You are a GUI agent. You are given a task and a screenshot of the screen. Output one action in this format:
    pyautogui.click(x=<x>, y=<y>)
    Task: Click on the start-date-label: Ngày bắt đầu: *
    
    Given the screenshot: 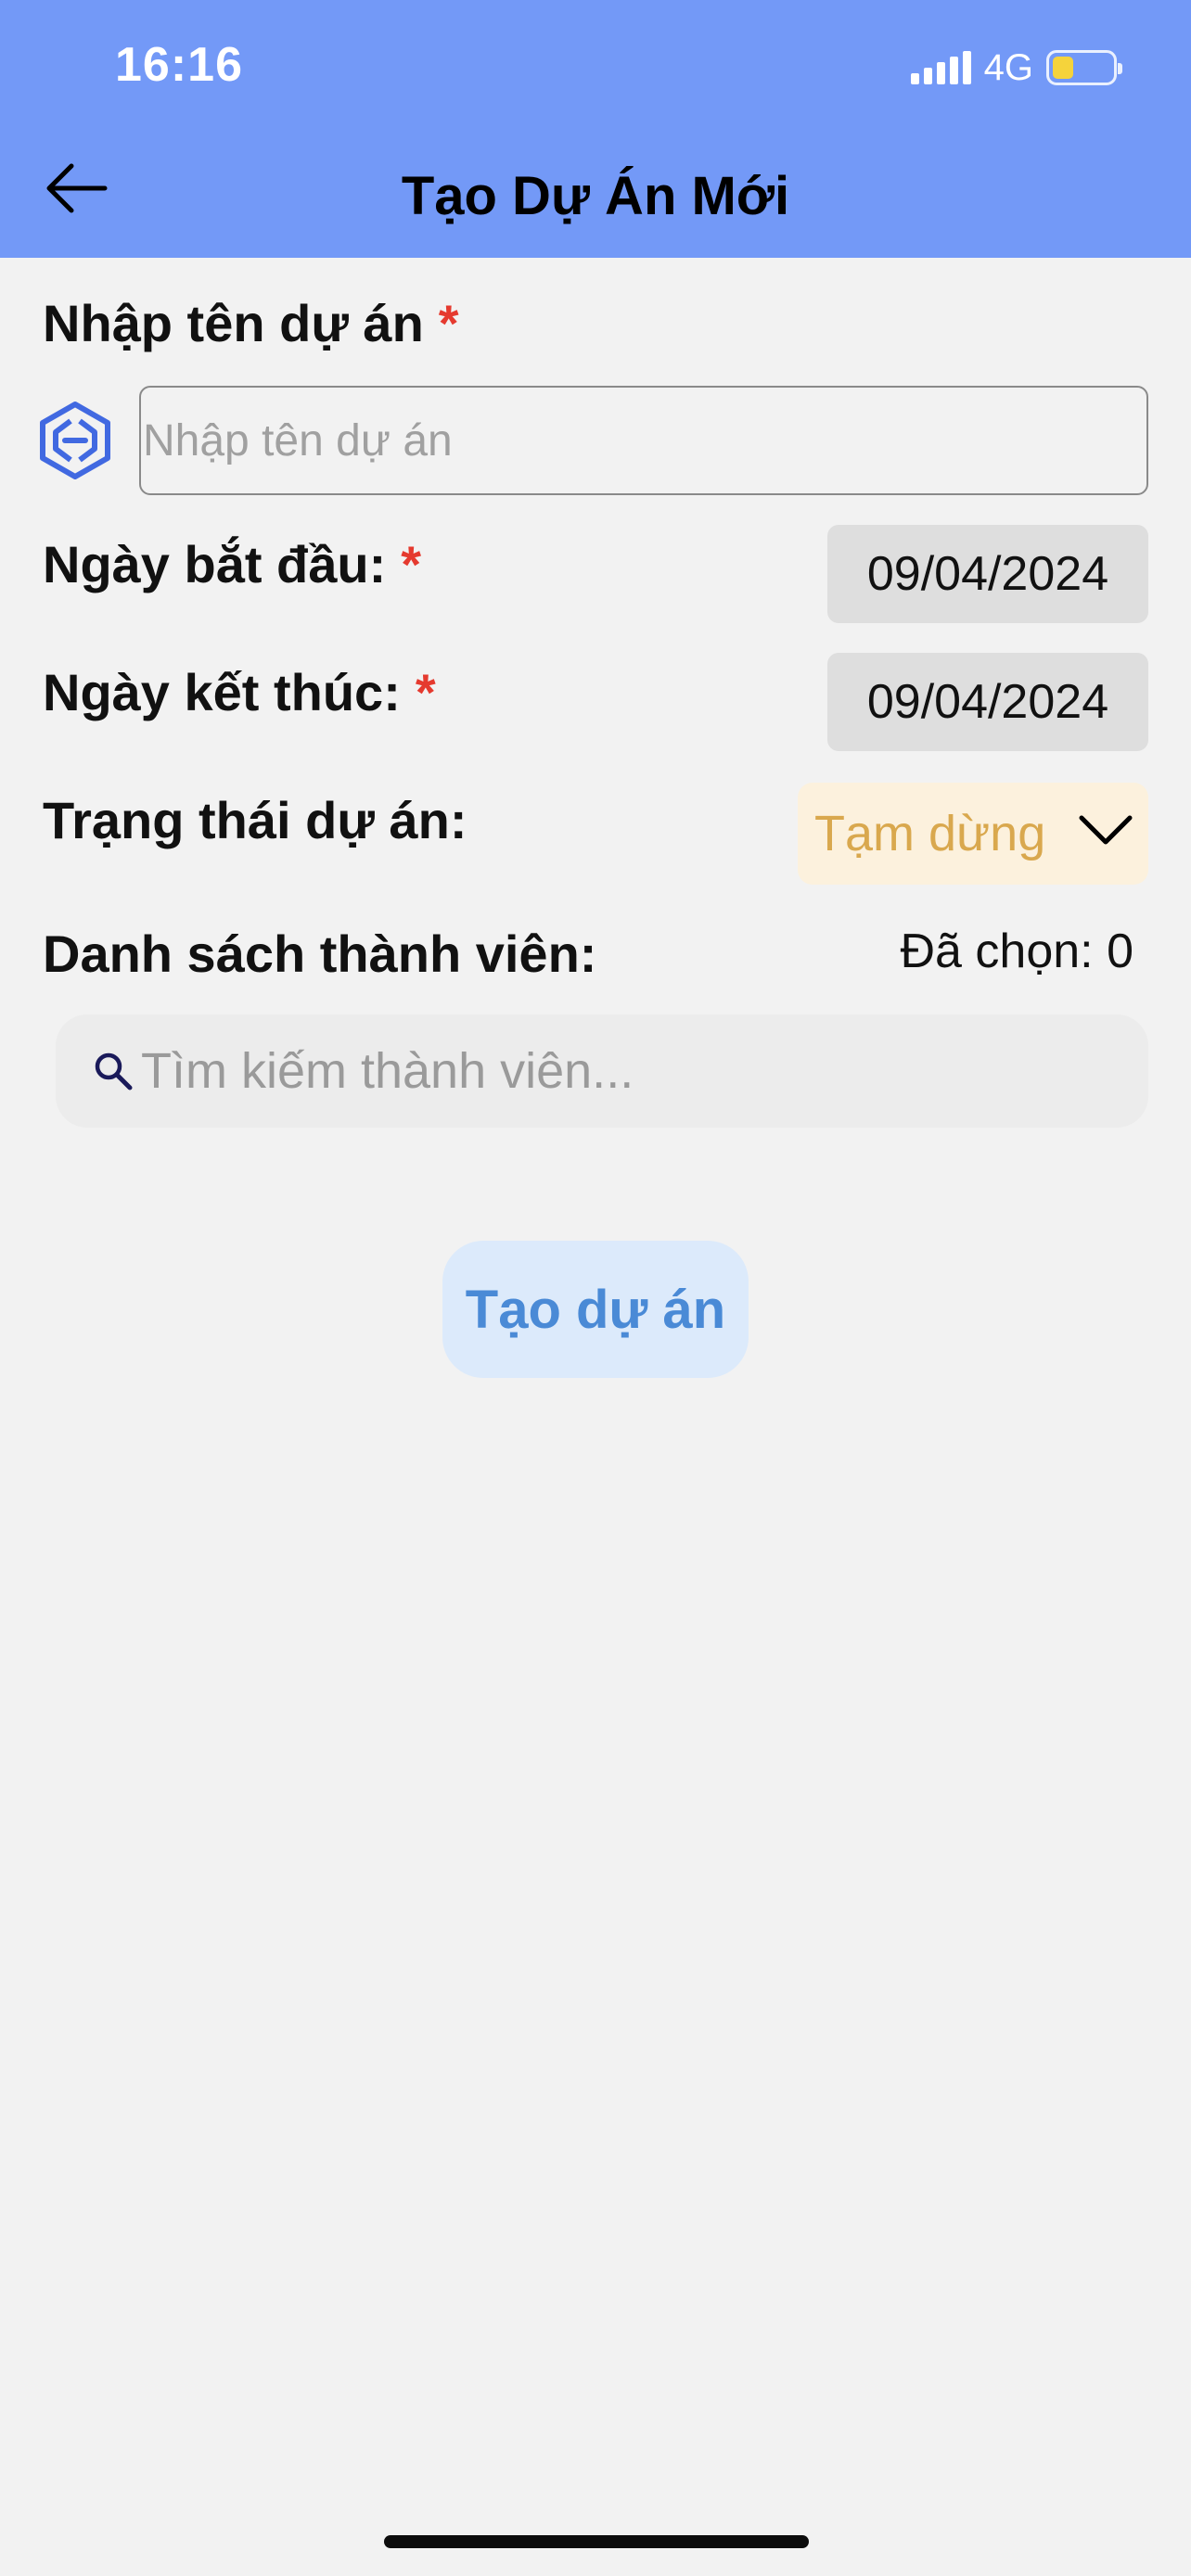 What is the action you would take?
    pyautogui.click(x=232, y=564)
    